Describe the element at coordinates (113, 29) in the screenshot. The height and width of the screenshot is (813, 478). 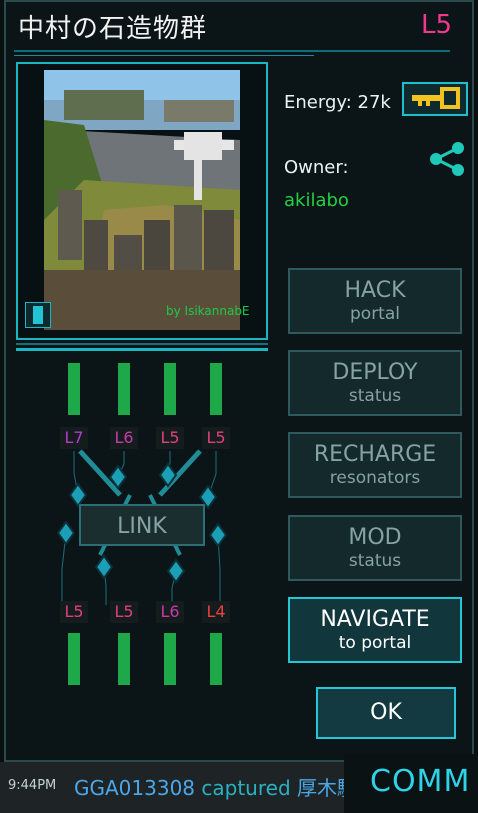
I see `portal-title: 中村の石造物群` at that location.